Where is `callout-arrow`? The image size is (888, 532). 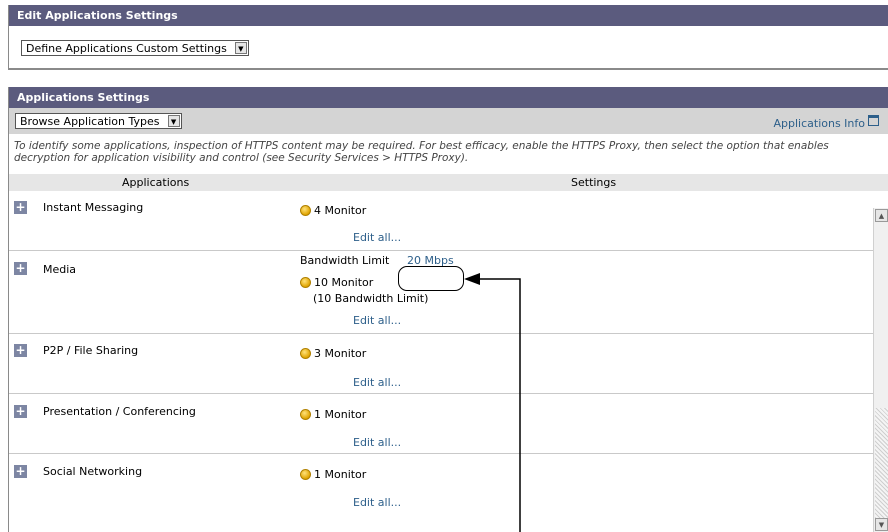 callout-arrow is located at coordinates (492, 402).